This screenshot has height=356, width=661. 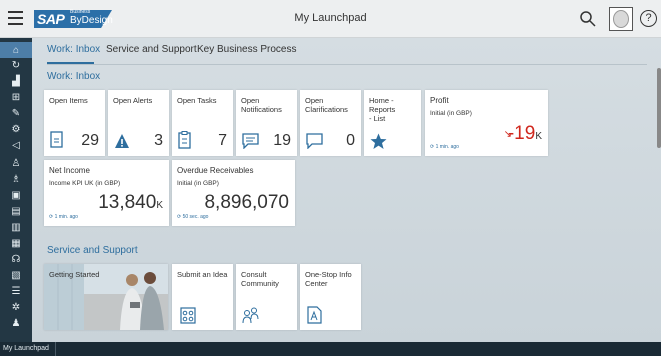 What do you see at coordinates (246, 202) in the screenshot?
I see `kpi-value: 8,896,070` at bounding box center [246, 202].